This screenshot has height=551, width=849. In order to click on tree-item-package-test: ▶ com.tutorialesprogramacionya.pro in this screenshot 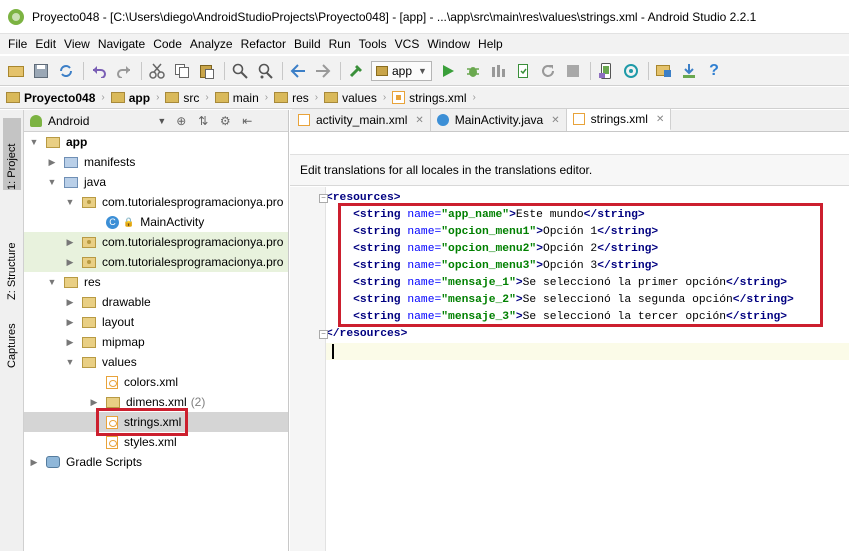, I will do `click(156, 262)`.